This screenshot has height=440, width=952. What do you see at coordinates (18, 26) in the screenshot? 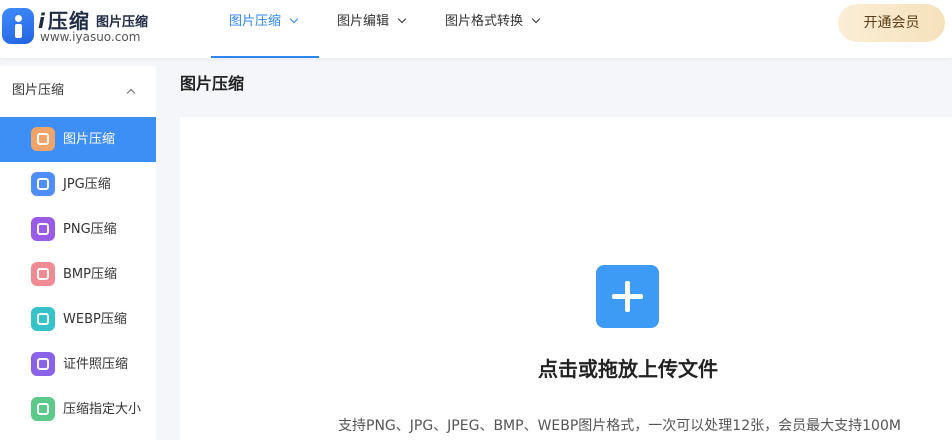
I see `logo-i-icon` at bounding box center [18, 26].